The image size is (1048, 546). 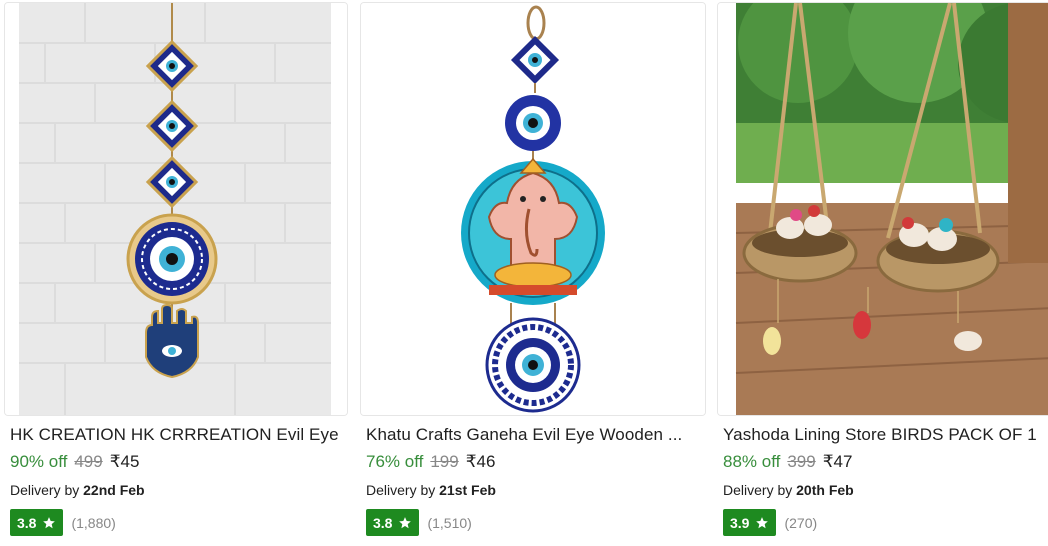 I want to click on discount-label: 88% off, so click(x=752, y=461).